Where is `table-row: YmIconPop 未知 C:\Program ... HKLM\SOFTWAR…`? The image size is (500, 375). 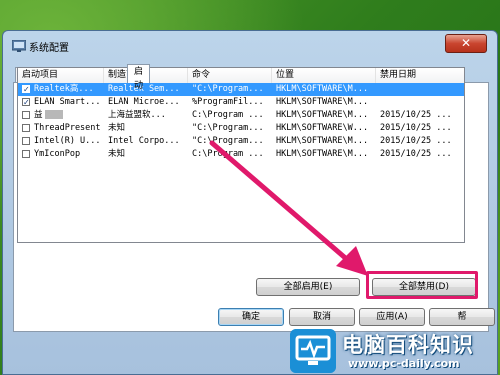
table-row: YmIconPop 未知 C:\Program ... HKLM\SOFTWAR… is located at coordinates (241, 154).